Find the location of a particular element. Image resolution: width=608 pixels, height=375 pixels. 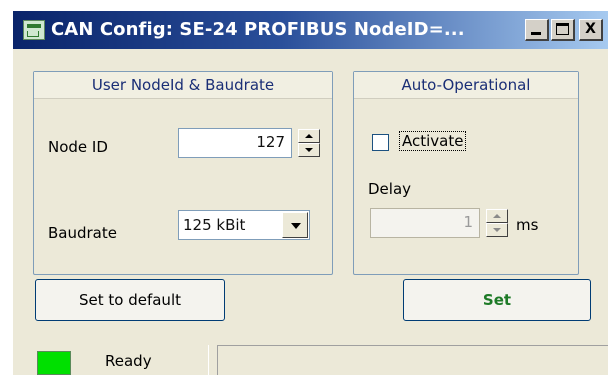

delay-spinner is located at coordinates (497, 223).